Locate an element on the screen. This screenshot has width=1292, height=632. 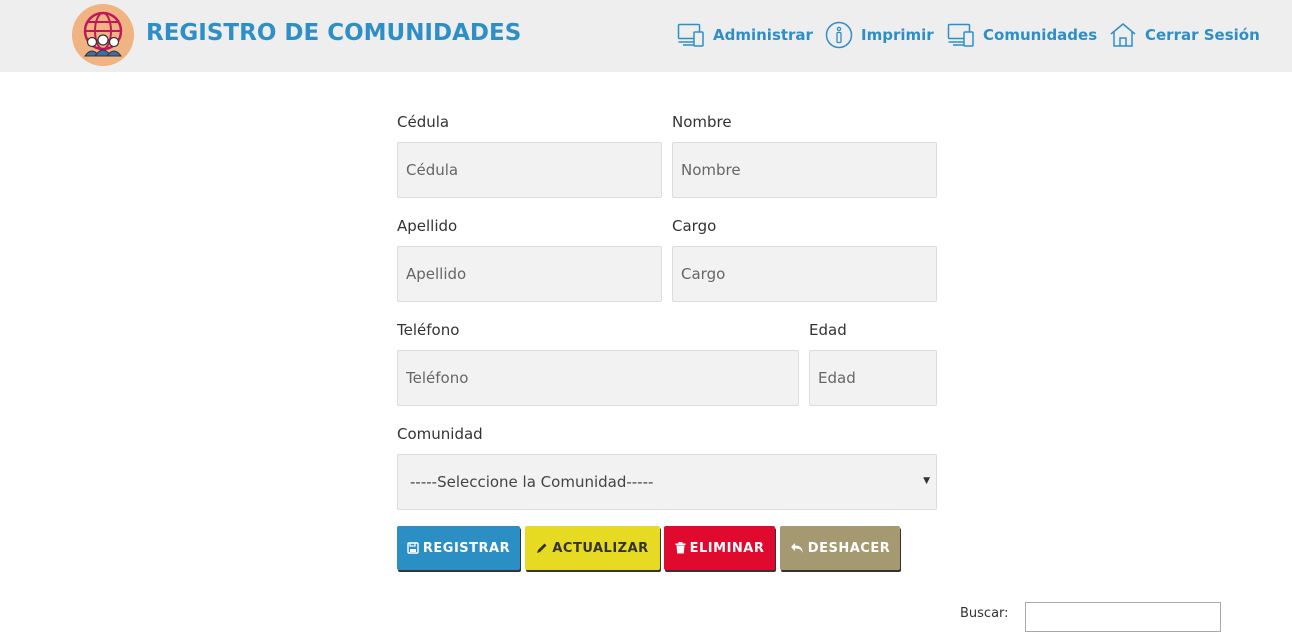
edad-field is located at coordinates (873, 378).